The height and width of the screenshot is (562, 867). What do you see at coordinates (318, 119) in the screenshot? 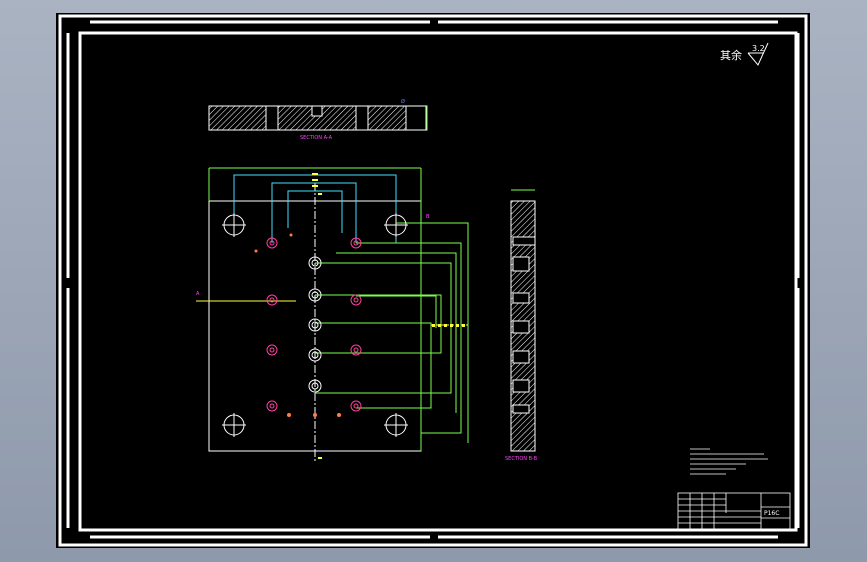
I see `top-section-view: SECTION A-A Ø` at bounding box center [318, 119].